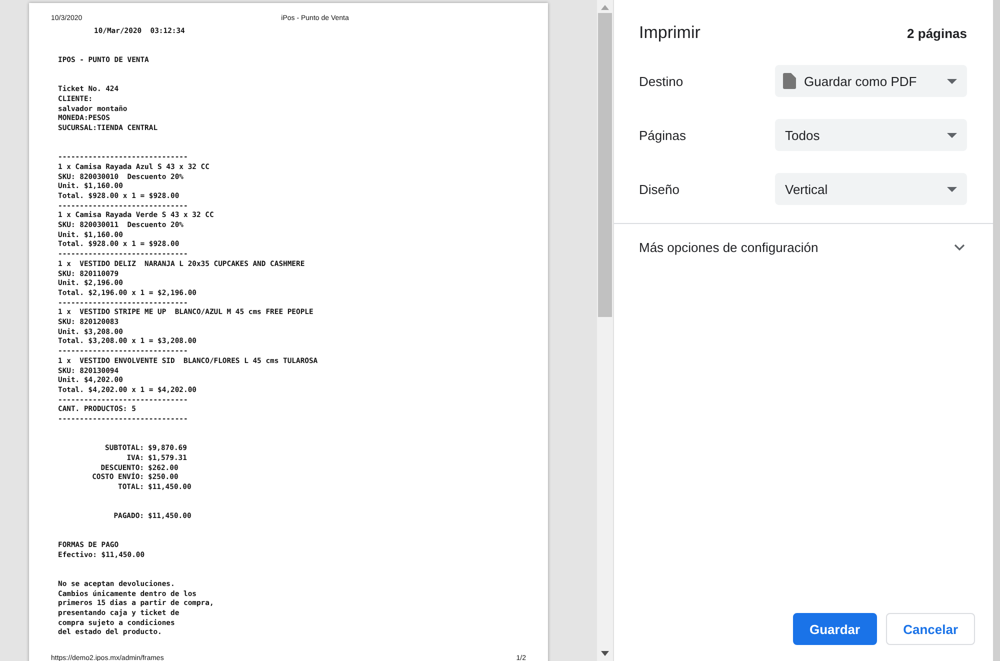 The width and height of the screenshot is (1000, 661). What do you see at coordinates (835, 629) in the screenshot?
I see `save-button: Guardar` at bounding box center [835, 629].